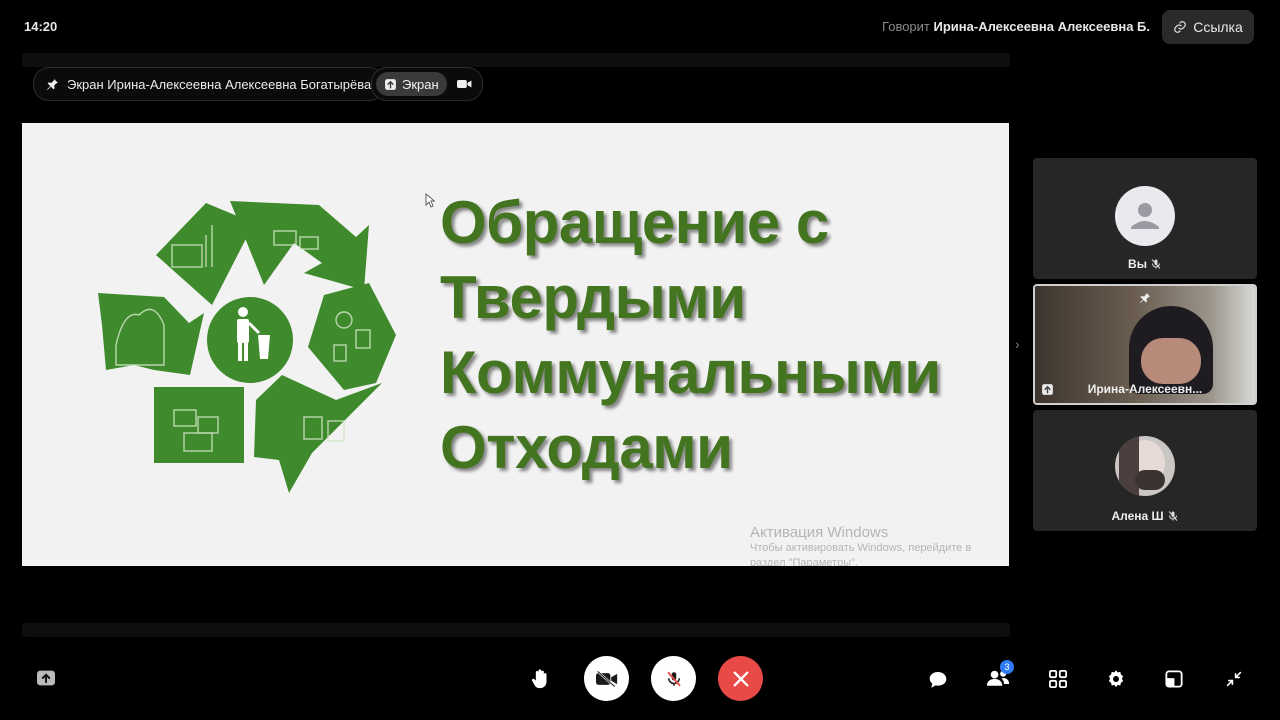 Image resolution: width=1280 pixels, height=720 pixels. What do you see at coordinates (464, 84) in the screenshot?
I see `camera-view-icon` at bounding box center [464, 84].